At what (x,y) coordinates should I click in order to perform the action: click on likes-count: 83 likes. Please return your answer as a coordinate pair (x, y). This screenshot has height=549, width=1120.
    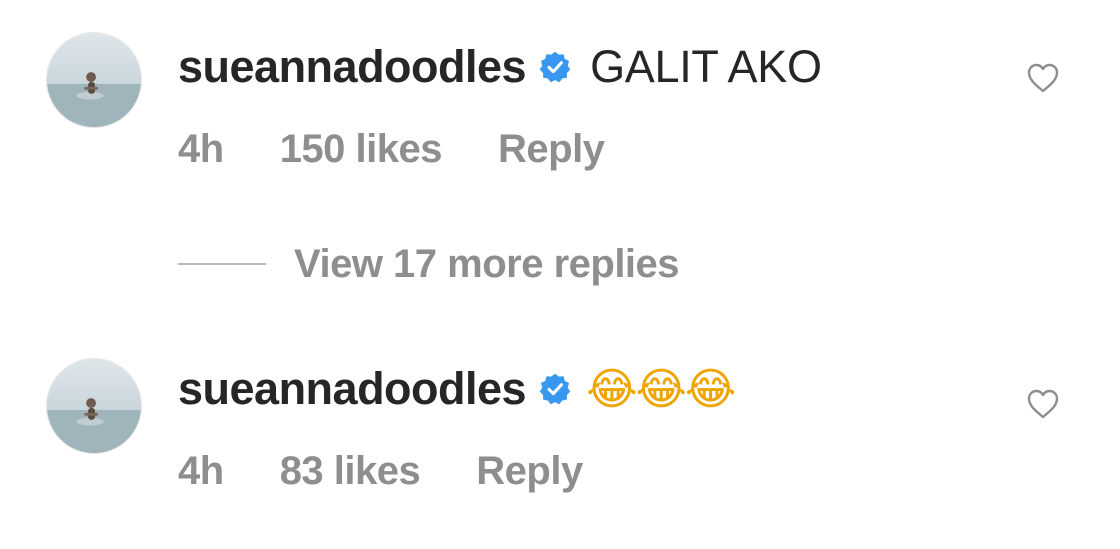
    Looking at the image, I should click on (350, 471).